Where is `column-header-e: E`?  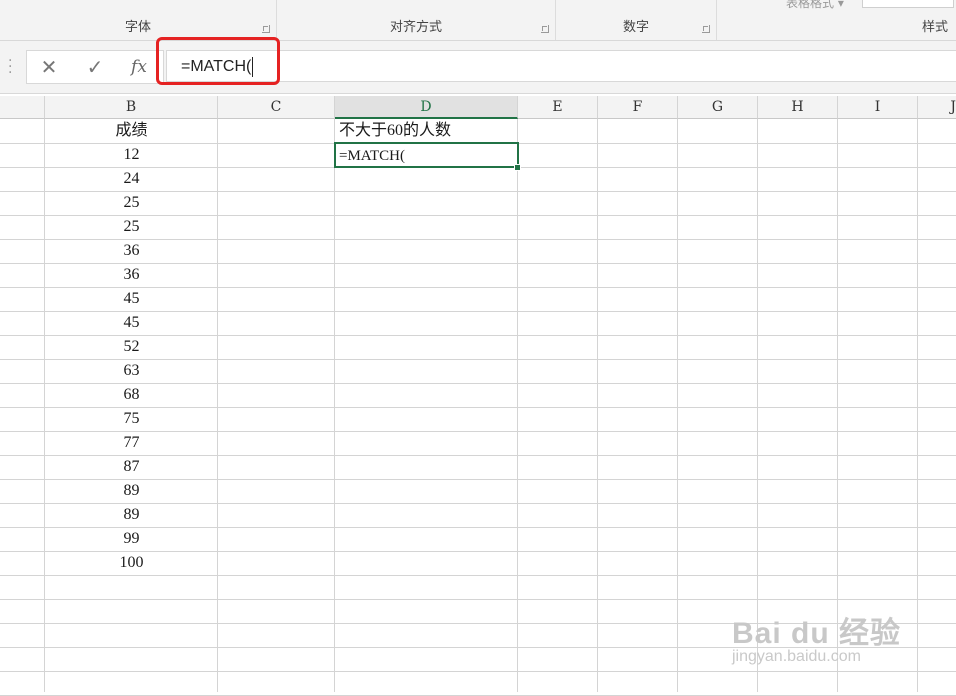
column-header-e: E is located at coordinates (558, 107).